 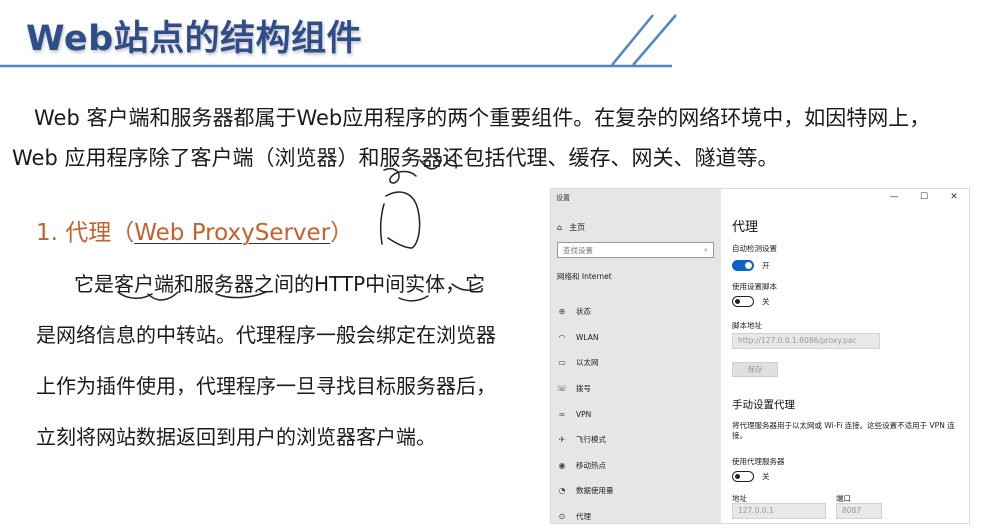 What do you see at coordinates (806, 341) in the screenshot?
I see `script-address-field: http://127.0.0.1:8086/proxy.pac` at bounding box center [806, 341].